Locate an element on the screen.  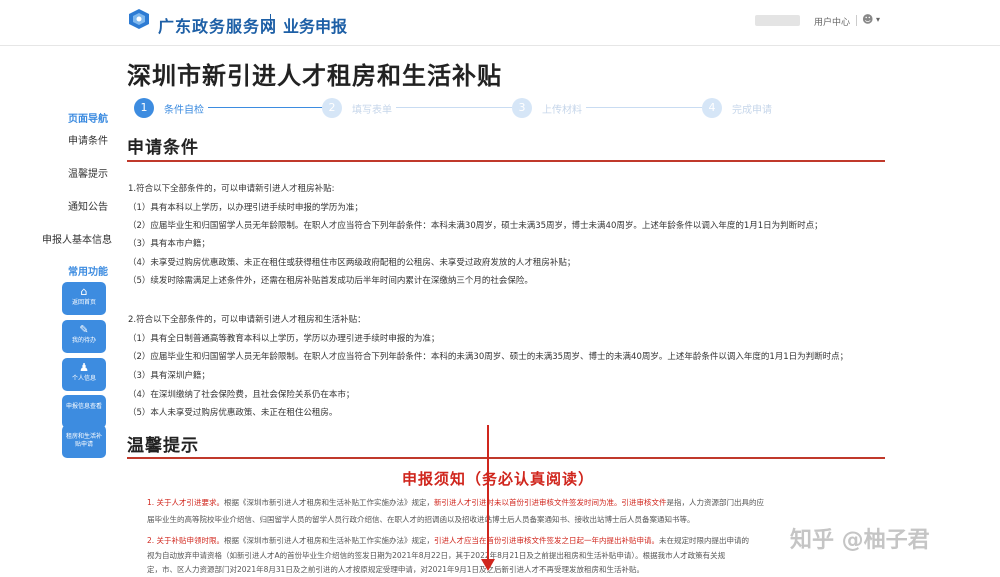
step-3: 3 上传材料 is located at coordinates (552, 108).